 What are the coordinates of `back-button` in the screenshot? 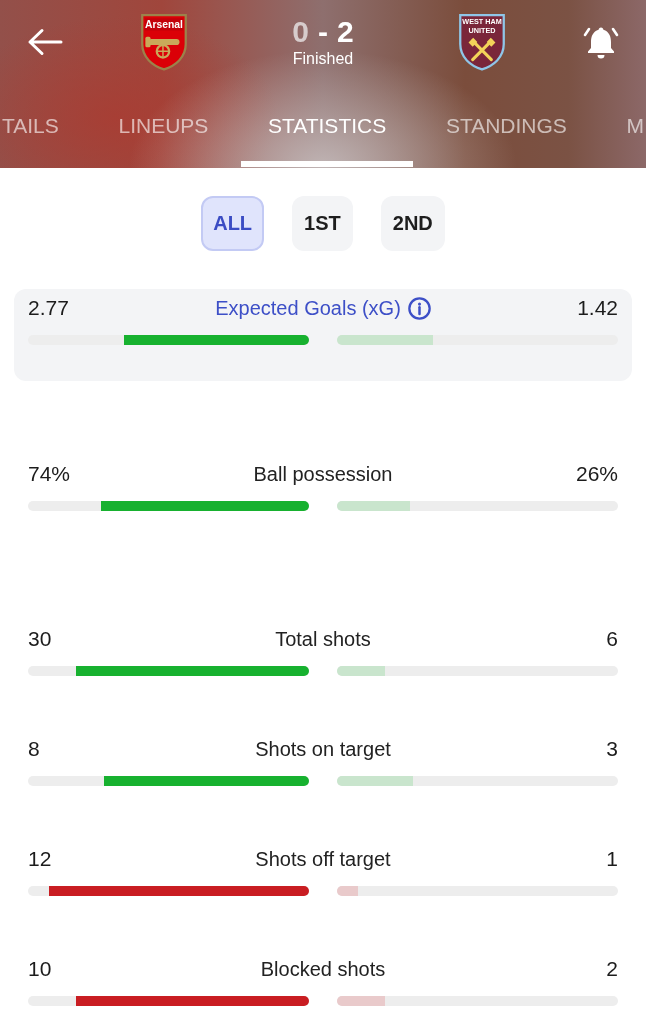 It's located at (45, 42).